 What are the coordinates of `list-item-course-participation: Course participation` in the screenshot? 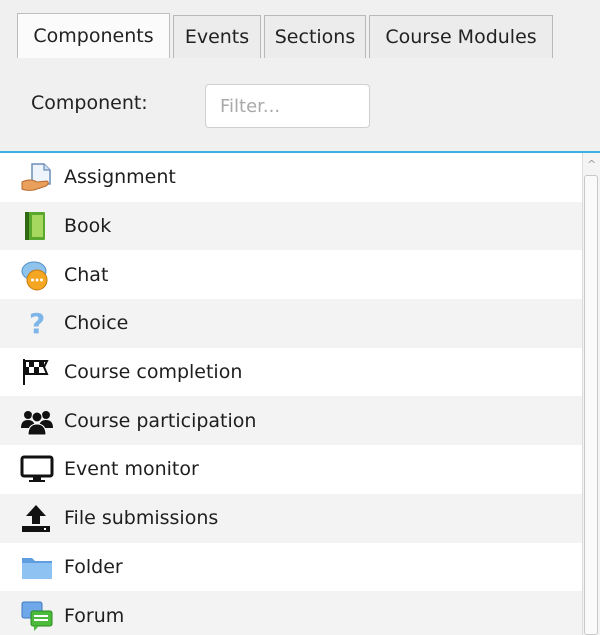 It's located at (291, 421).